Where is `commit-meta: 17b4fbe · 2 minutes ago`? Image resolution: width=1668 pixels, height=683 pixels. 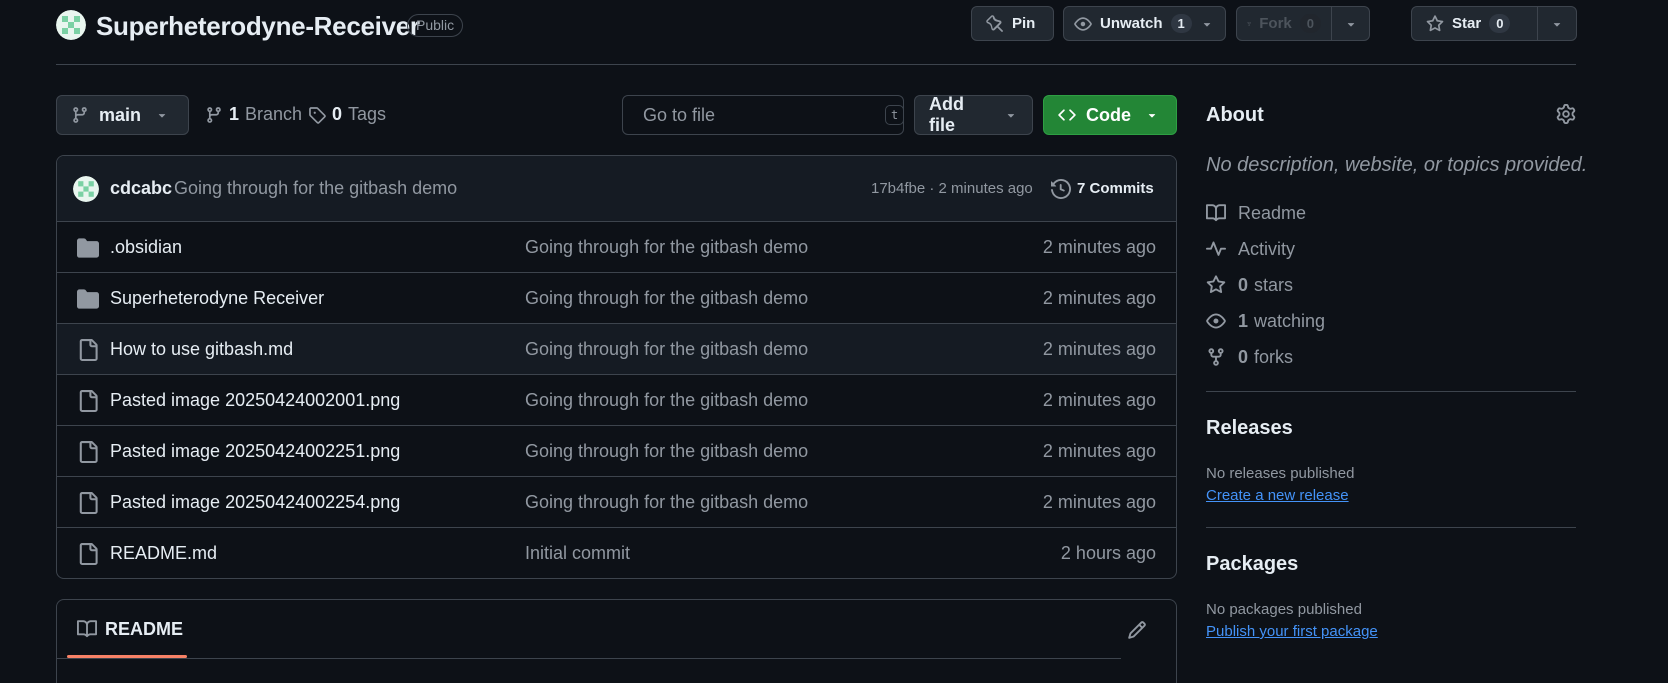
commit-meta: 17b4fbe · 2 minutes ago is located at coordinates (952, 188).